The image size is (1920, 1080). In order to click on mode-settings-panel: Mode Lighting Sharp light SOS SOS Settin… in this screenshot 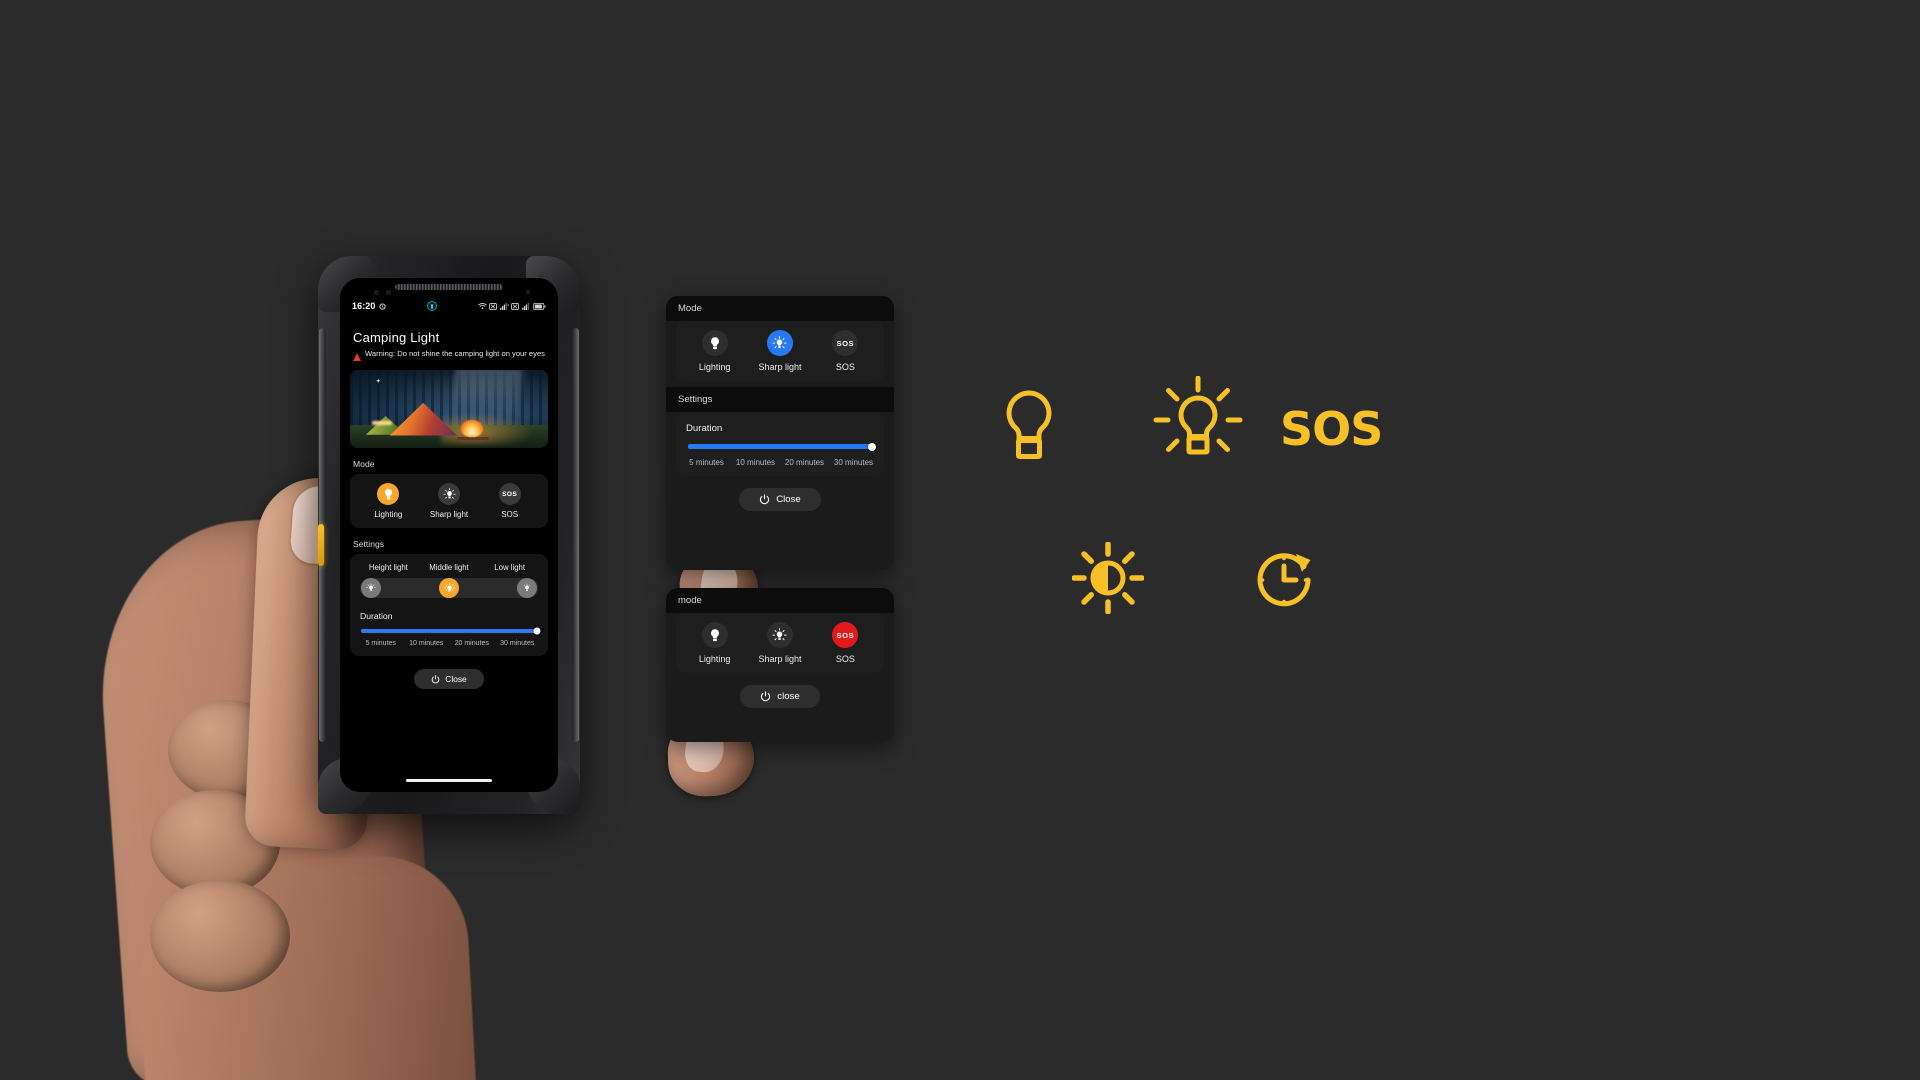, I will do `click(780, 433)`.